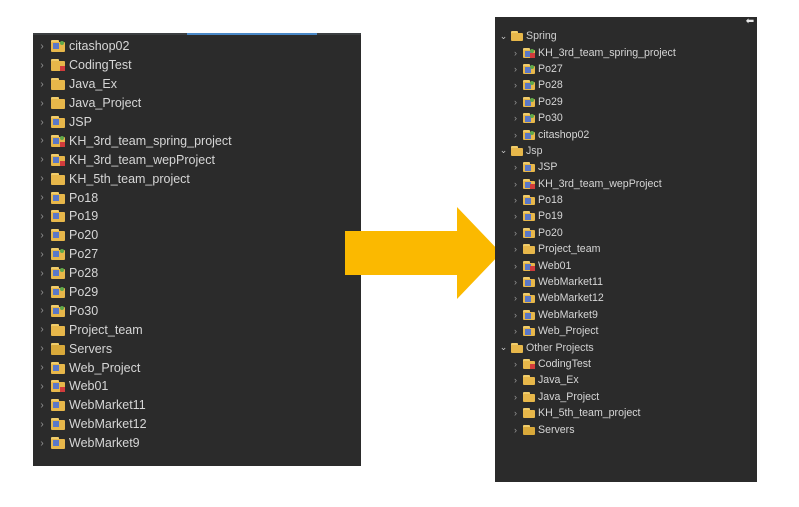 The image size is (799, 507). I want to click on project-label: WebMarket9, so click(104, 443).